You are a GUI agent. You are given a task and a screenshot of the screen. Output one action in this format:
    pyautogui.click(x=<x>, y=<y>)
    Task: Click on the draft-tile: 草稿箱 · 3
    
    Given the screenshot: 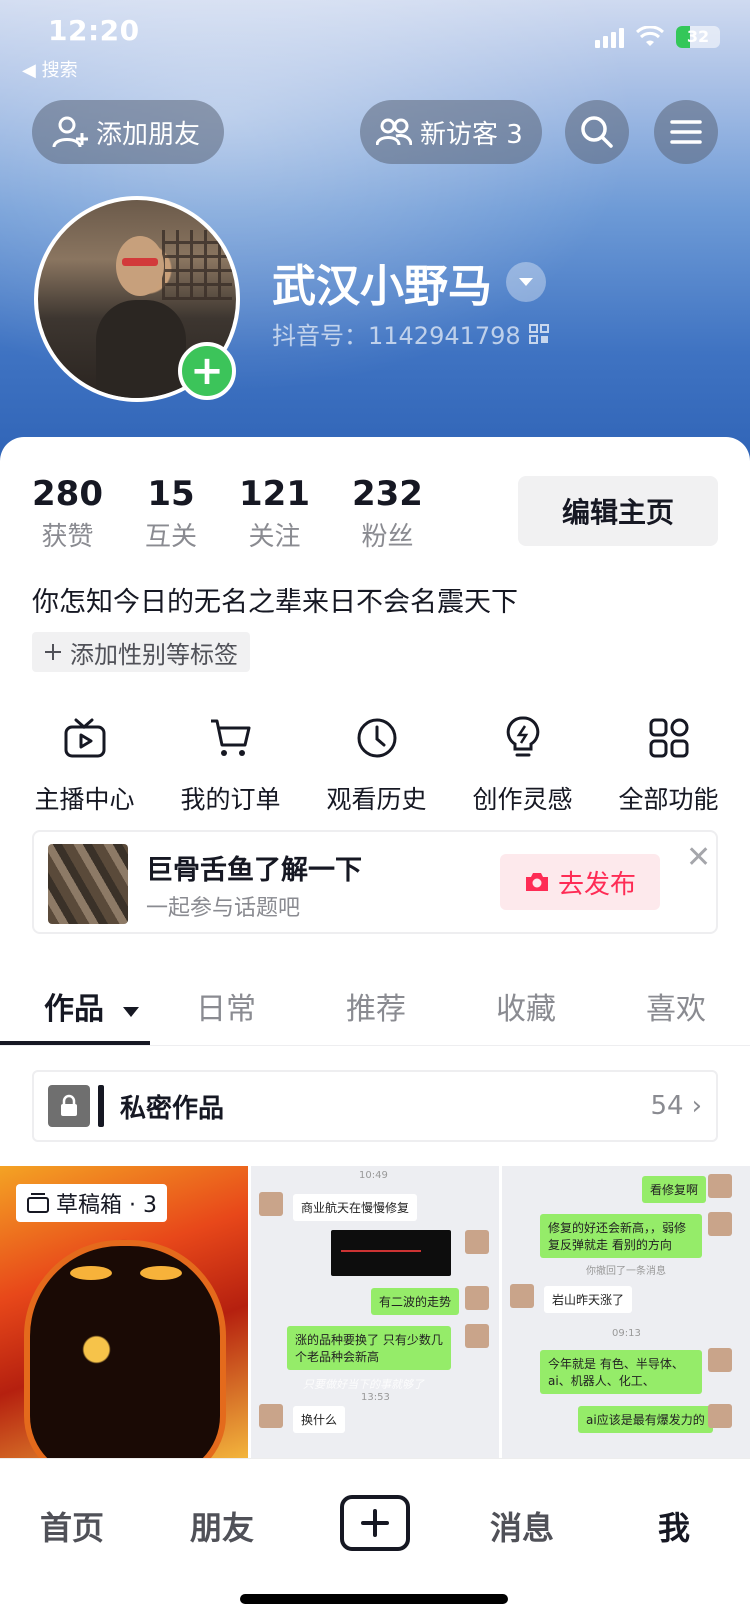 What is the action you would take?
    pyautogui.click(x=124, y=1312)
    